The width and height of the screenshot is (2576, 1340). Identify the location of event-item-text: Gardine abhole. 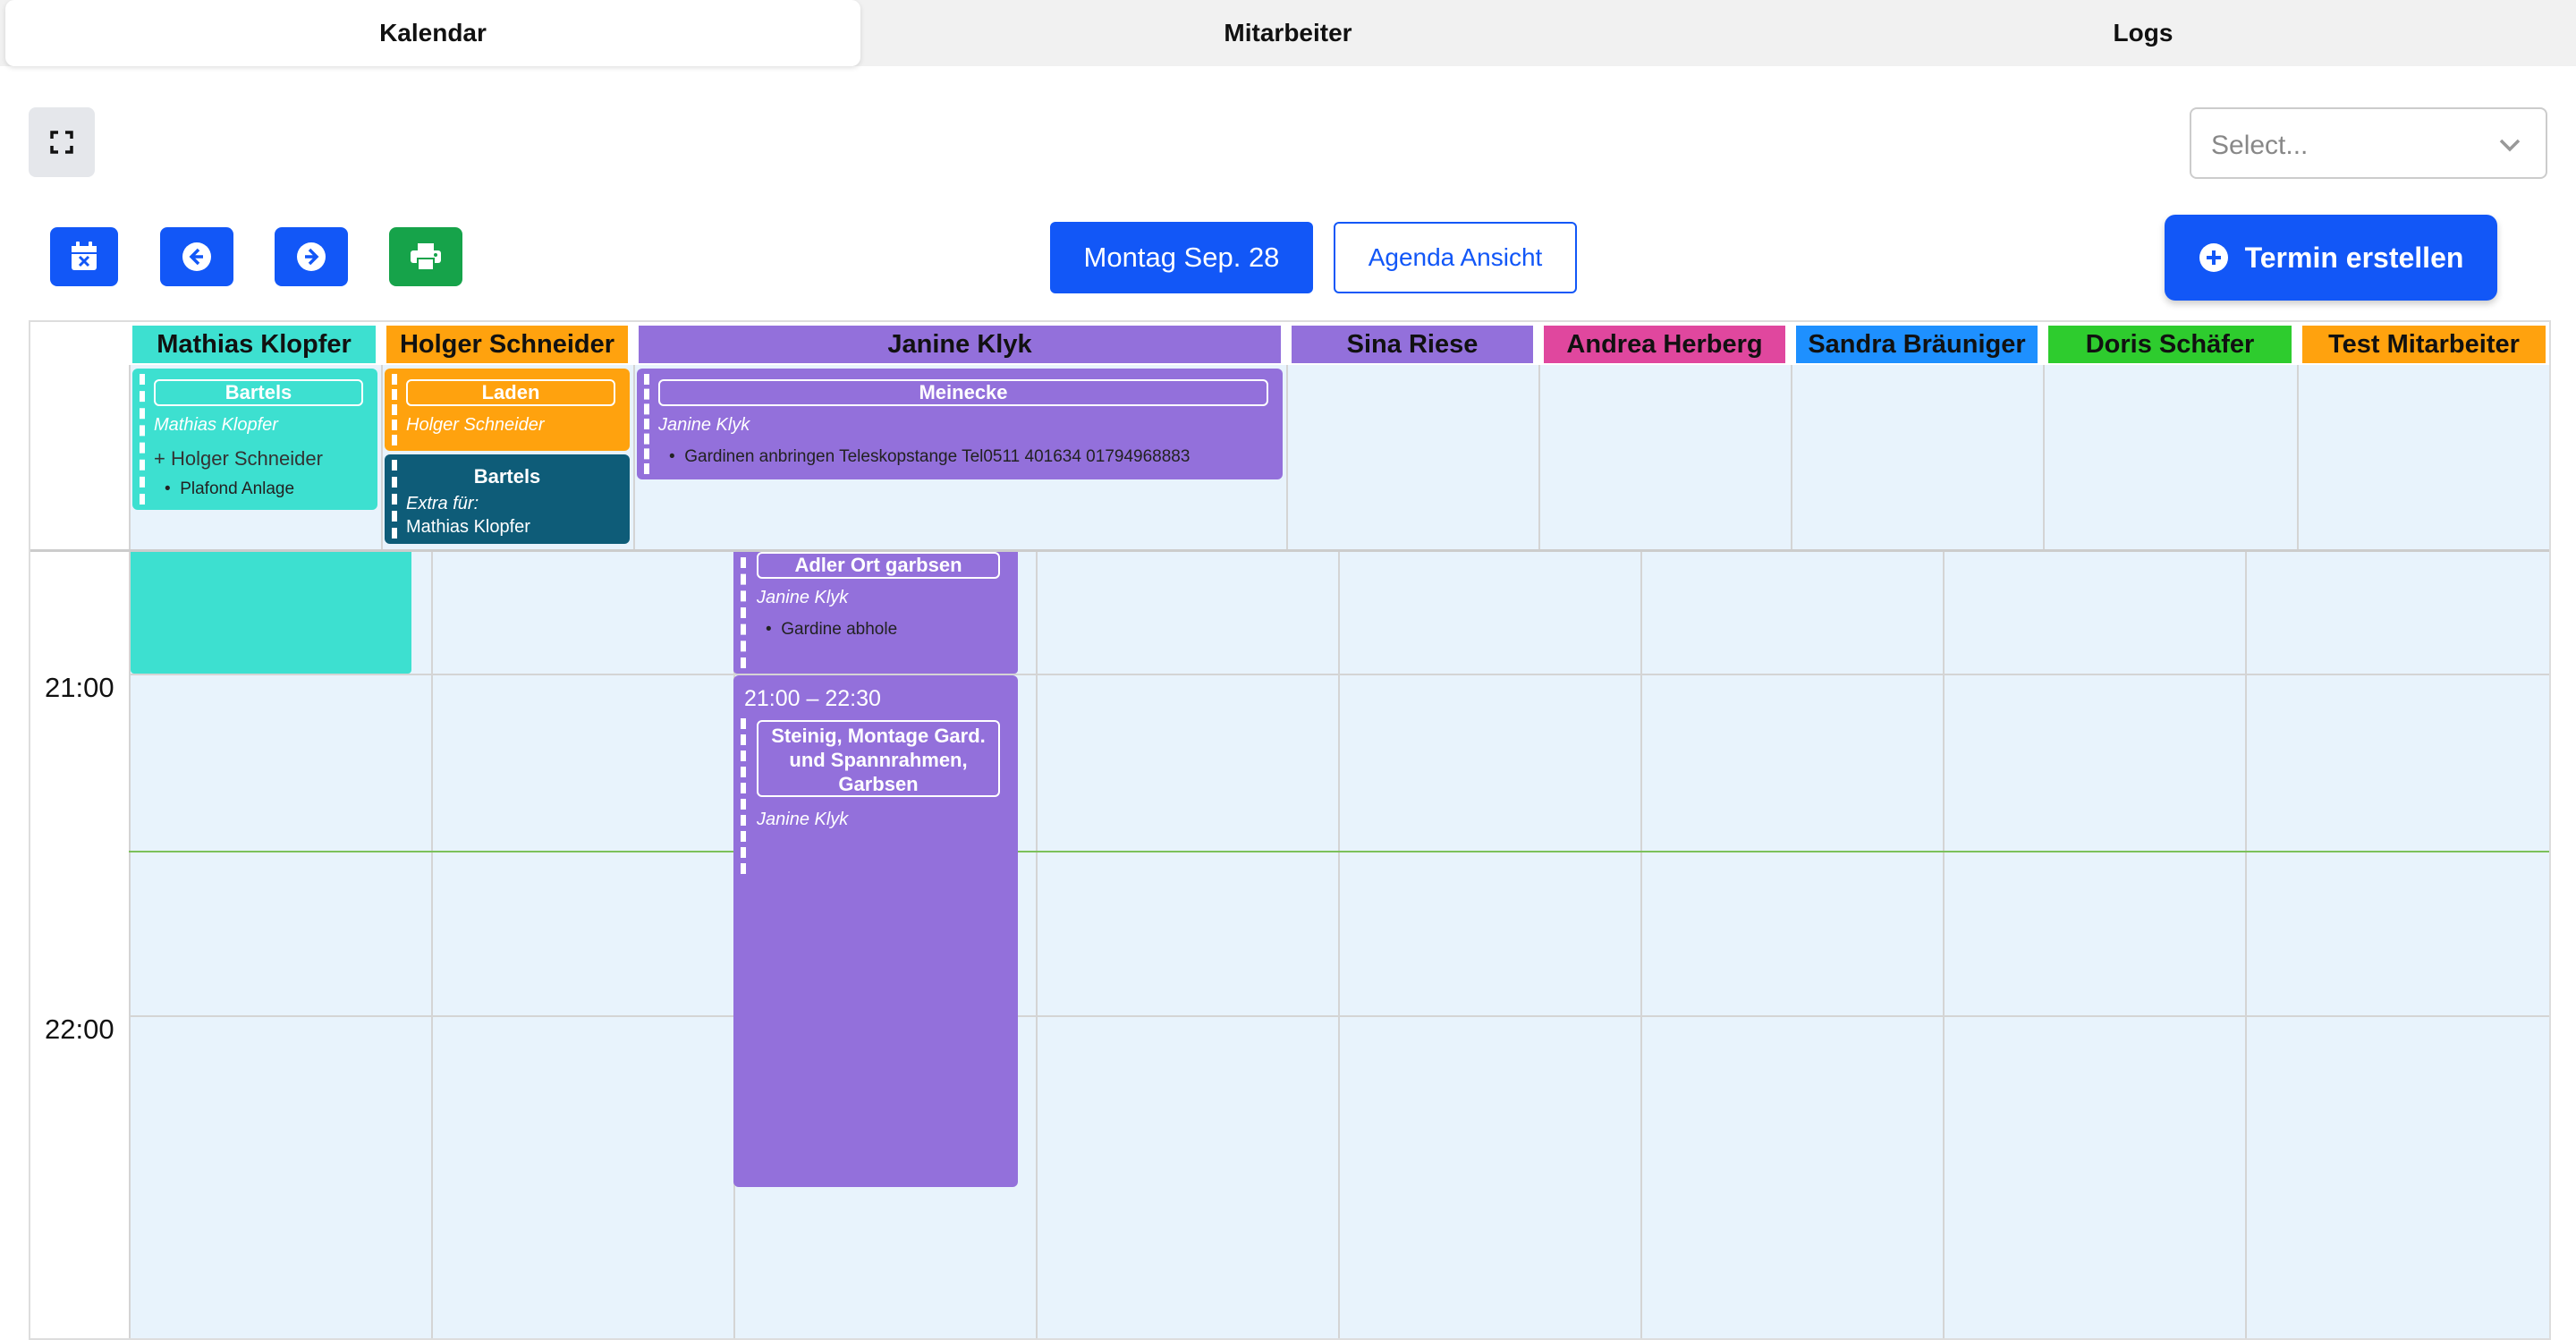
(839, 629).